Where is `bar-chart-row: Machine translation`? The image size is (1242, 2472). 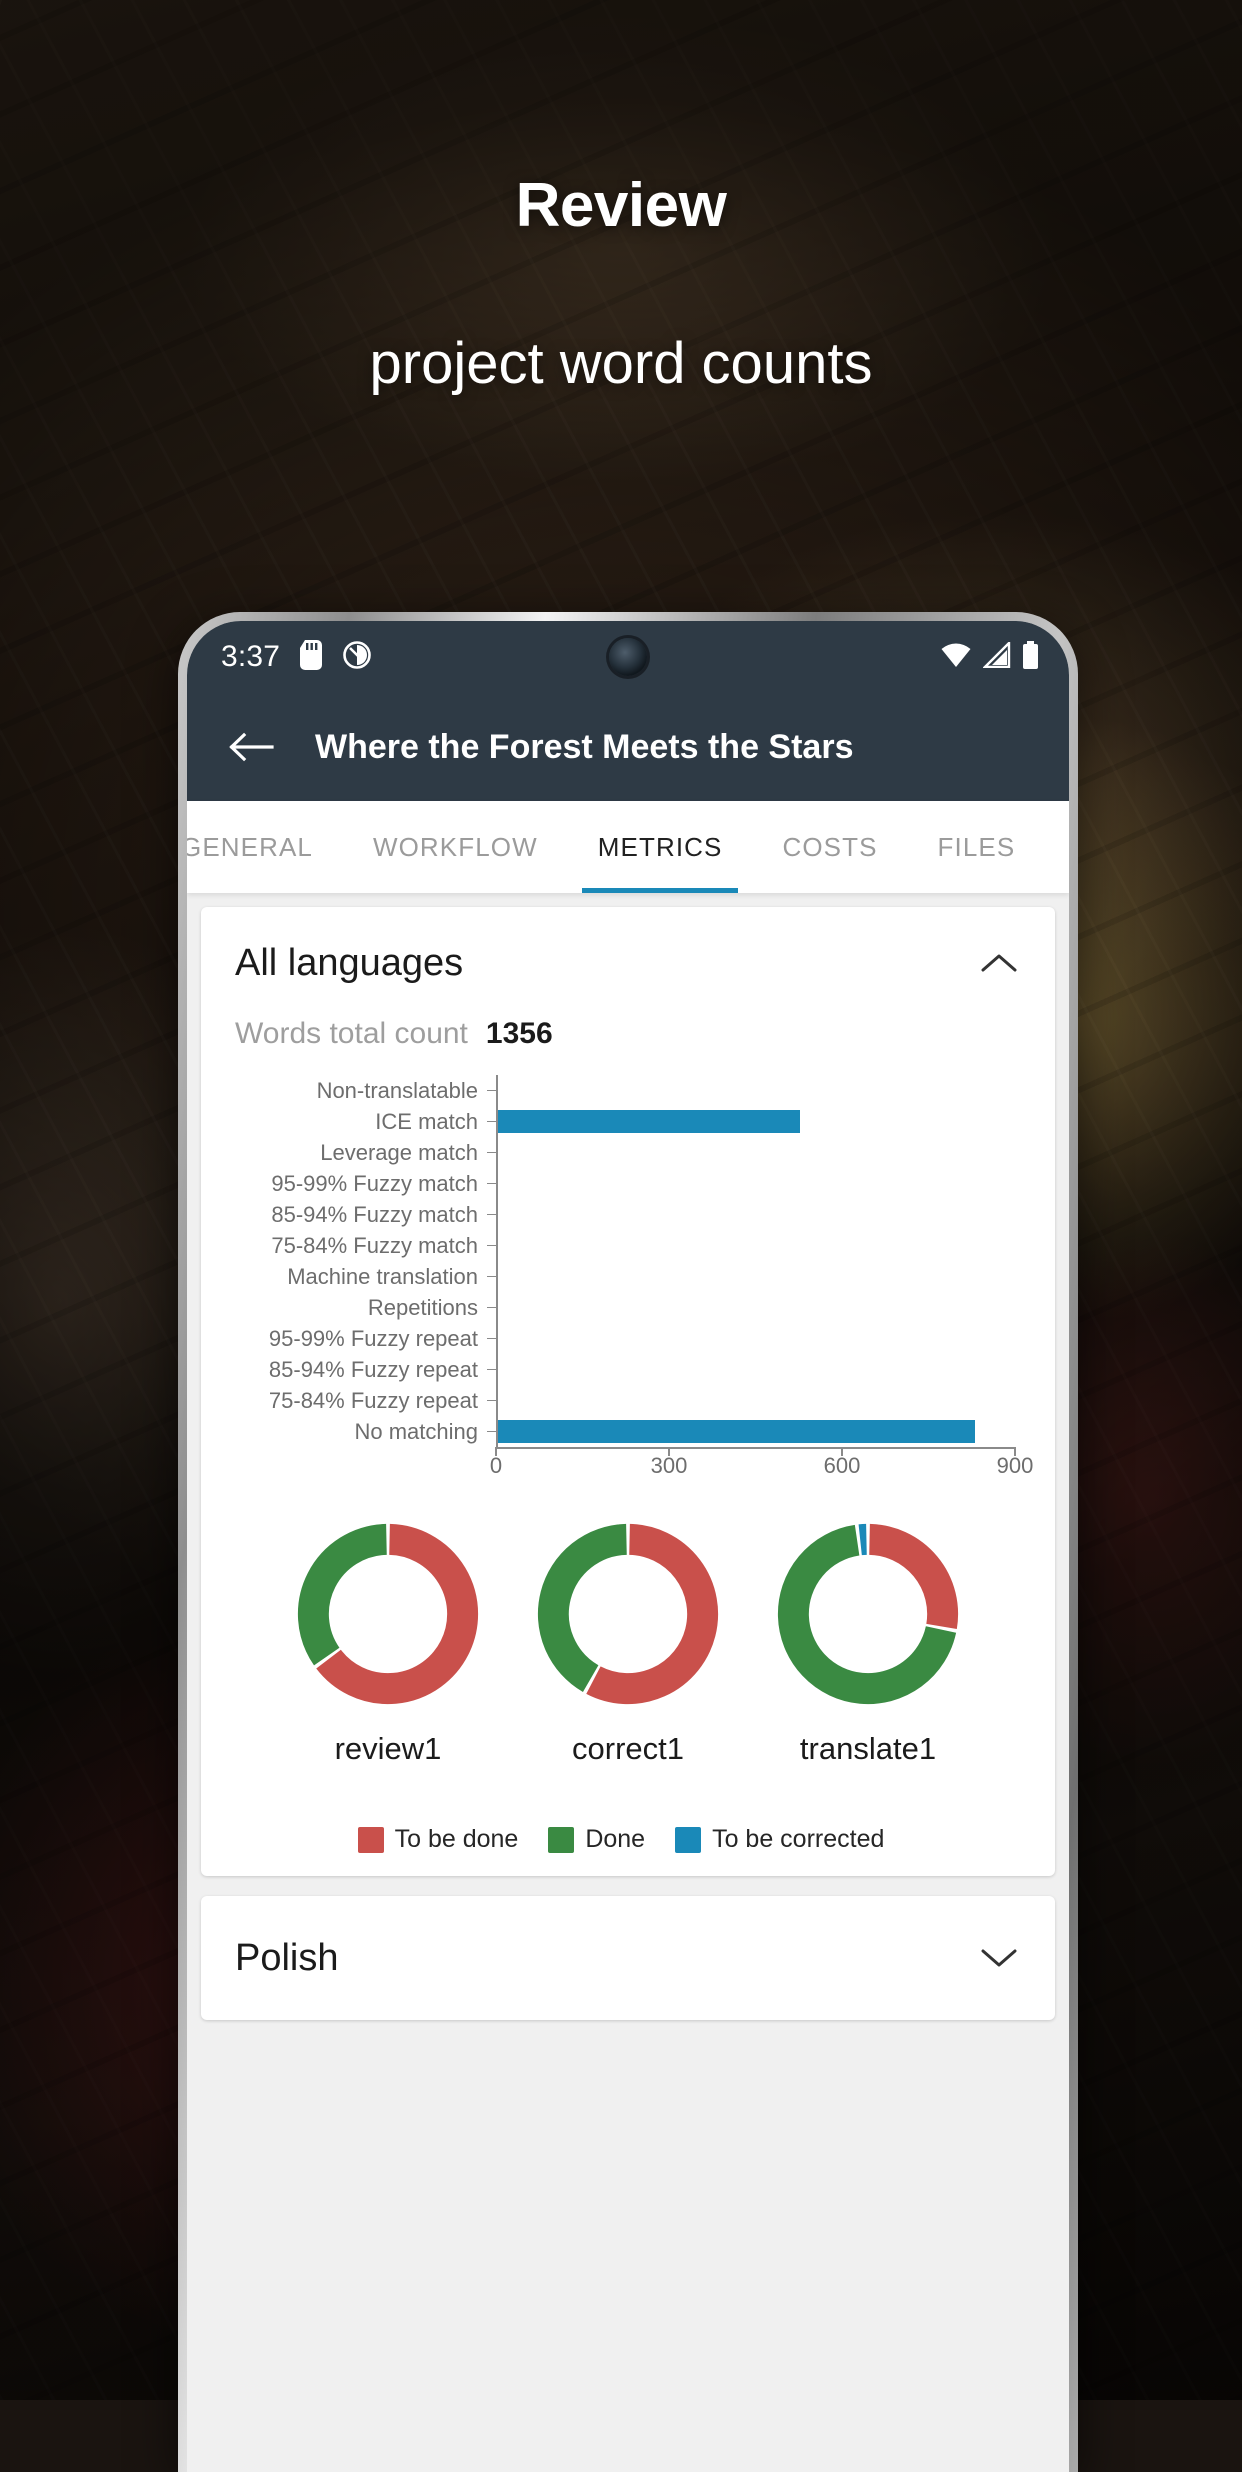 bar-chart-row: Machine translation is located at coordinates (615, 1276).